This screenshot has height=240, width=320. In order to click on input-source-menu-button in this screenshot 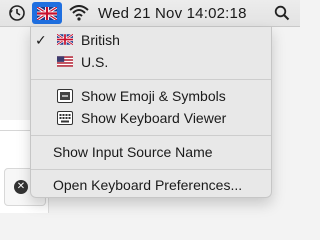, I will do `click(47, 13)`.